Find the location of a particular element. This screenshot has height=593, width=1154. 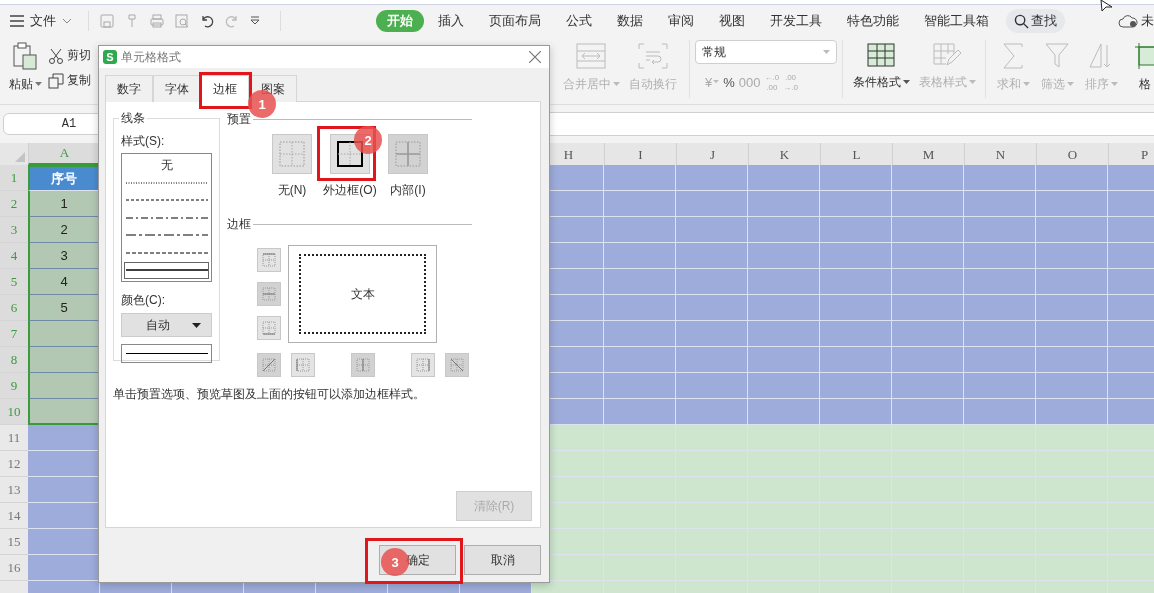

app-logo: S is located at coordinates (110, 57).